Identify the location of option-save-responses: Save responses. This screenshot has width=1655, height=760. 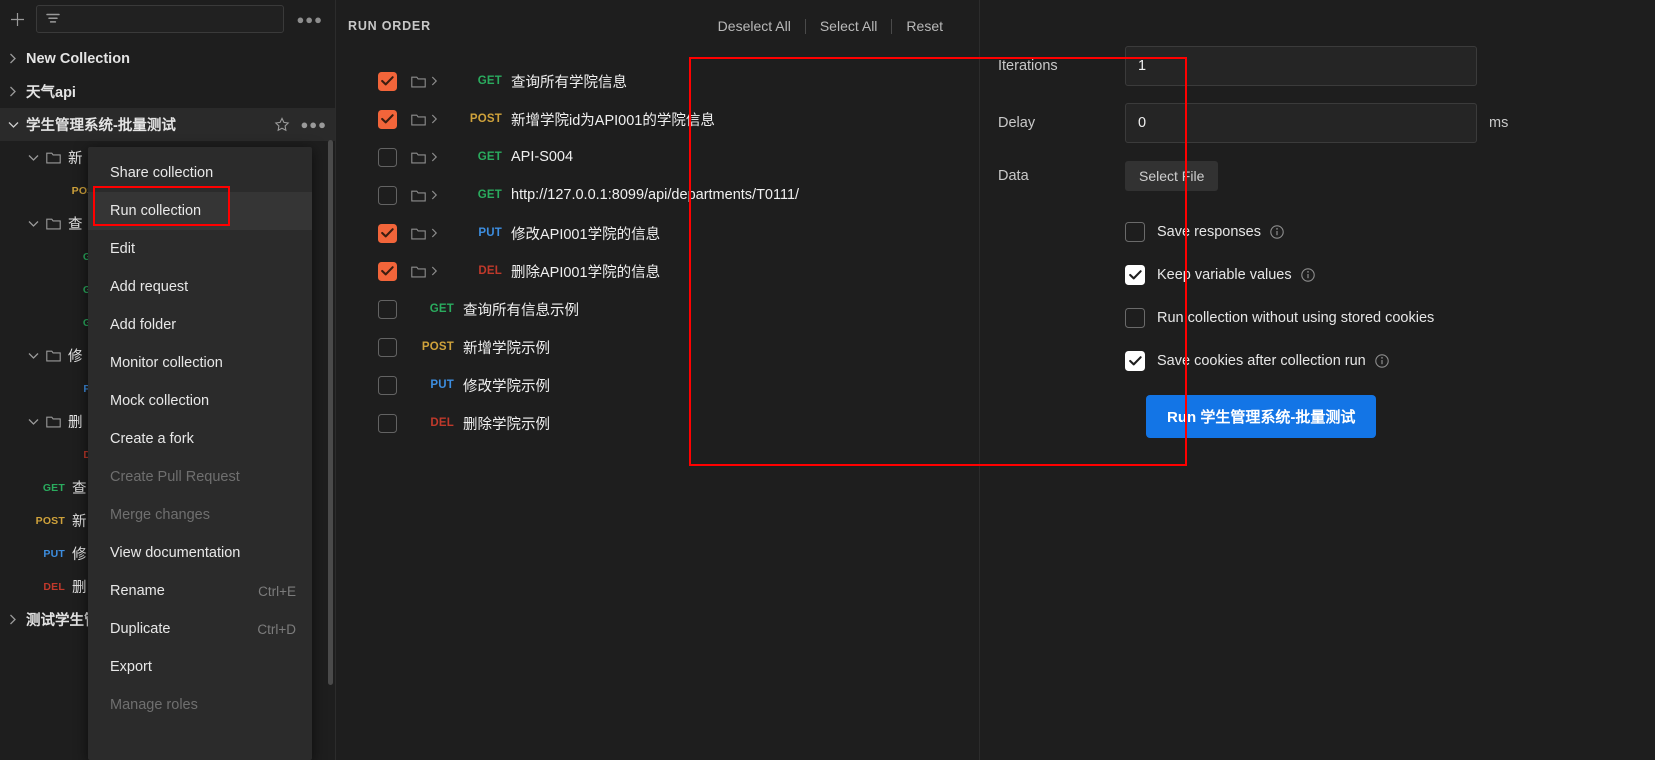
(1390, 231).